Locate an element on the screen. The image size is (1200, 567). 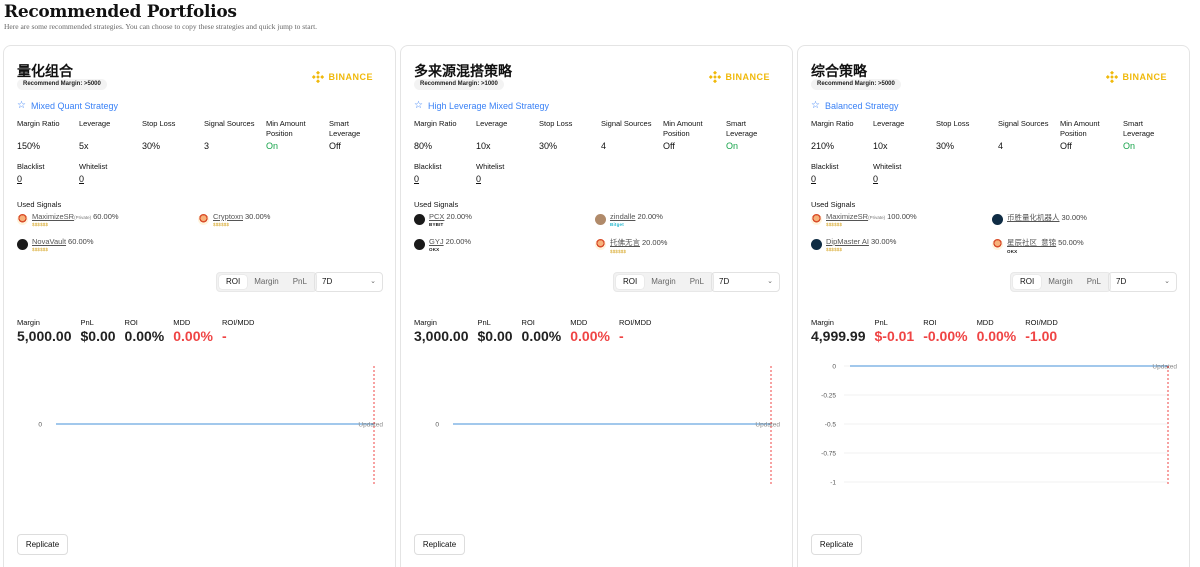
stat-stop-loss: Stop Loss 30% is located at coordinates (966, 135).